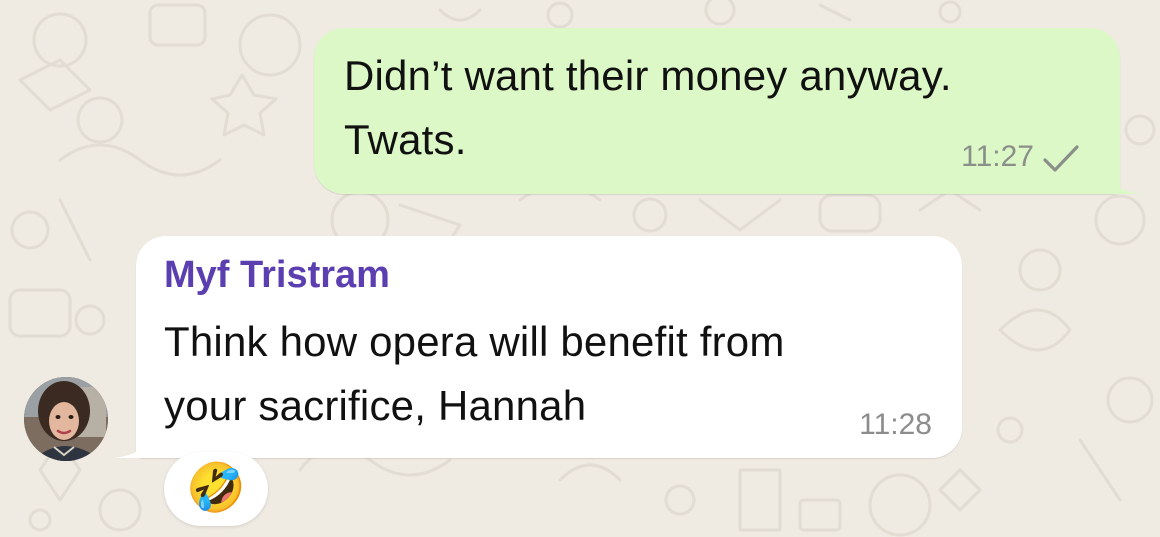 Image resolution: width=1160 pixels, height=537 pixels. I want to click on avatar, so click(66, 419).